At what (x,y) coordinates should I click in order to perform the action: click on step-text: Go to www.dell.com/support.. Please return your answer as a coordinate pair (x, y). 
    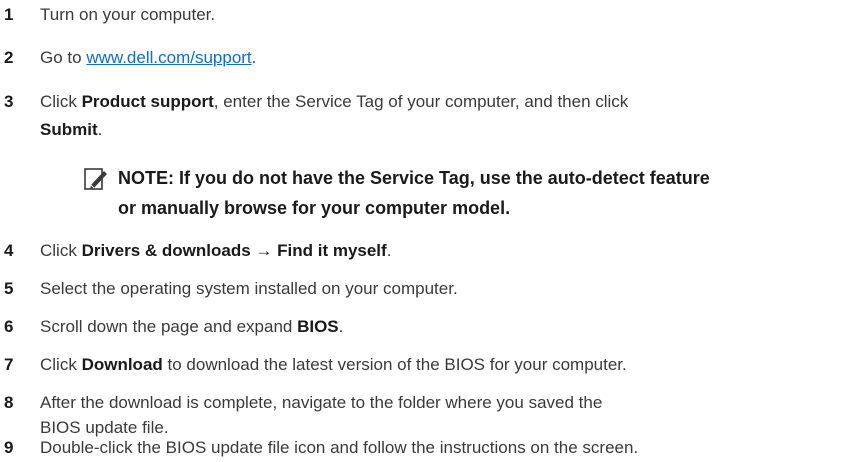
    Looking at the image, I should click on (440, 58).